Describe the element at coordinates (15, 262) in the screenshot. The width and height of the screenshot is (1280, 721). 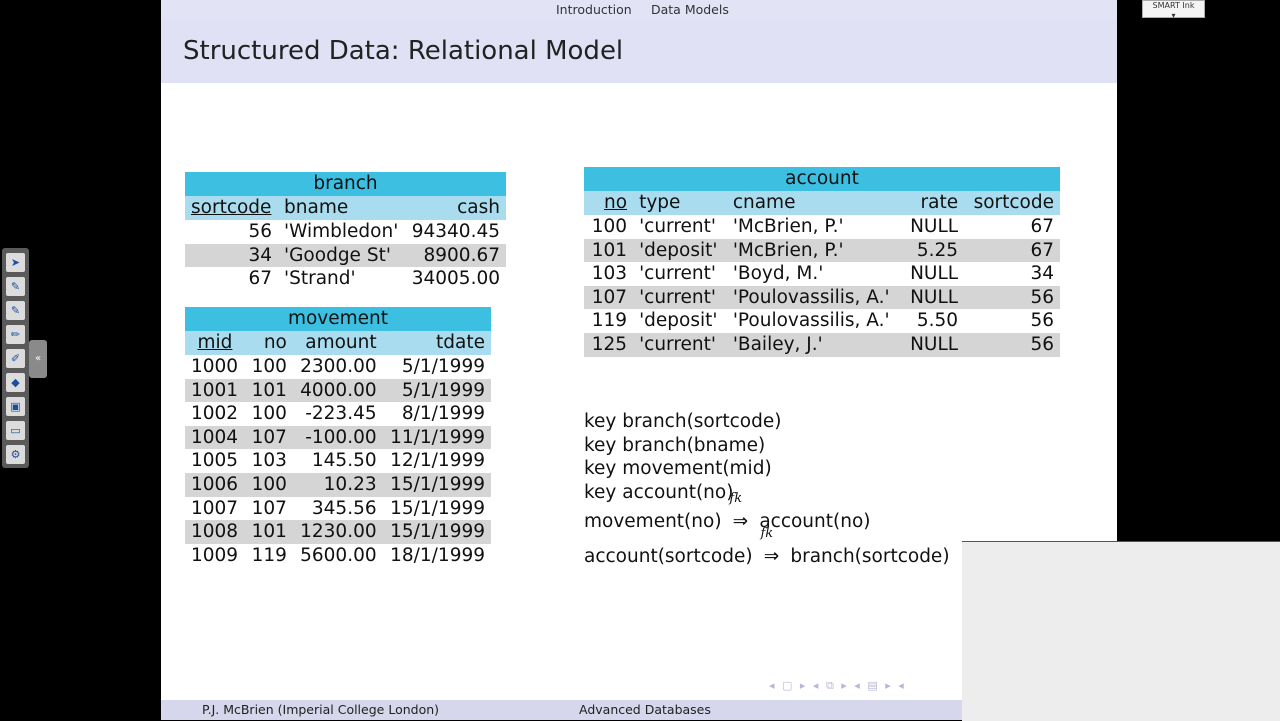
I see `pointer-icon: ➤` at that location.